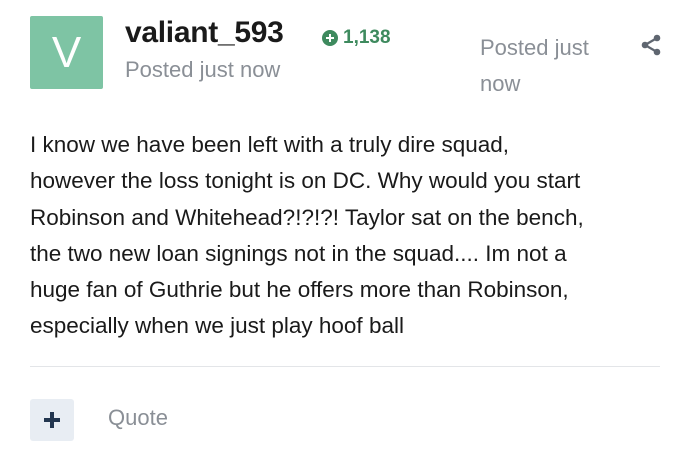 This screenshot has width=690, height=468. What do you see at coordinates (204, 33) in the screenshot?
I see `username-link: valiant_593` at bounding box center [204, 33].